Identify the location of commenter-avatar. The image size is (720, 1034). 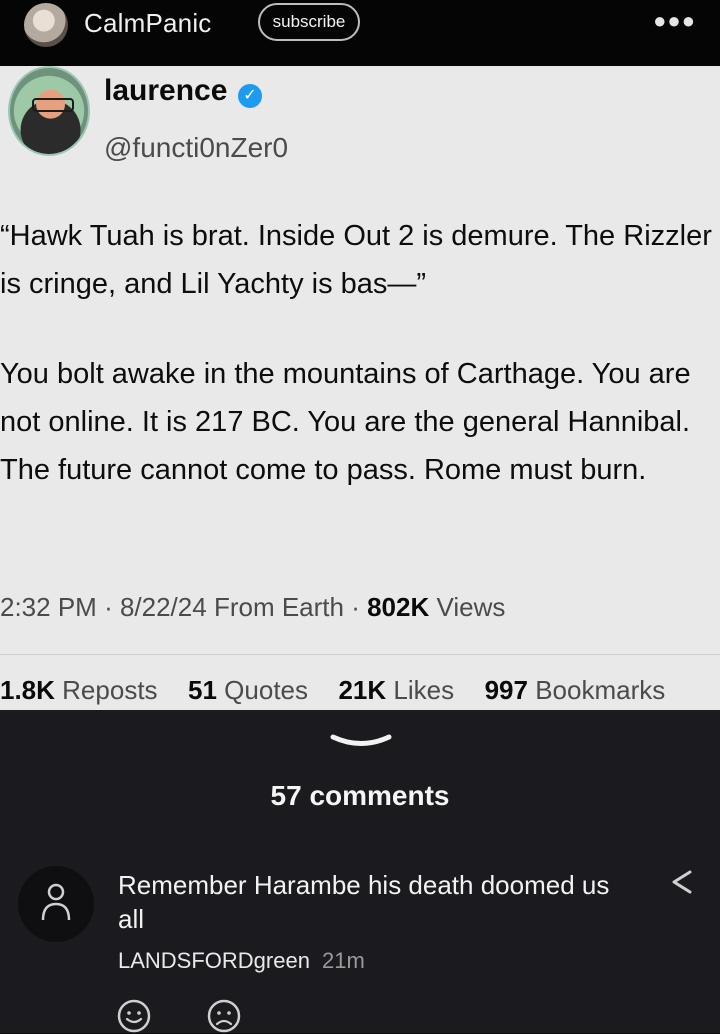
(56, 904).